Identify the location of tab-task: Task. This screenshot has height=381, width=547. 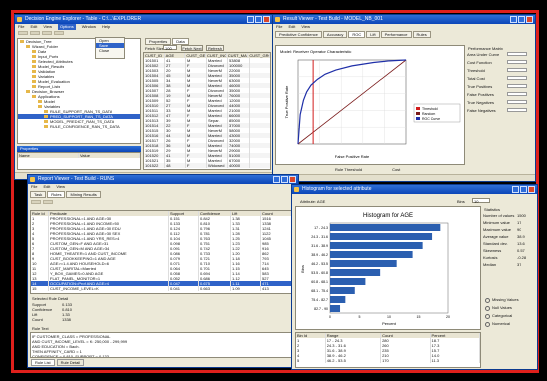
(38, 194).